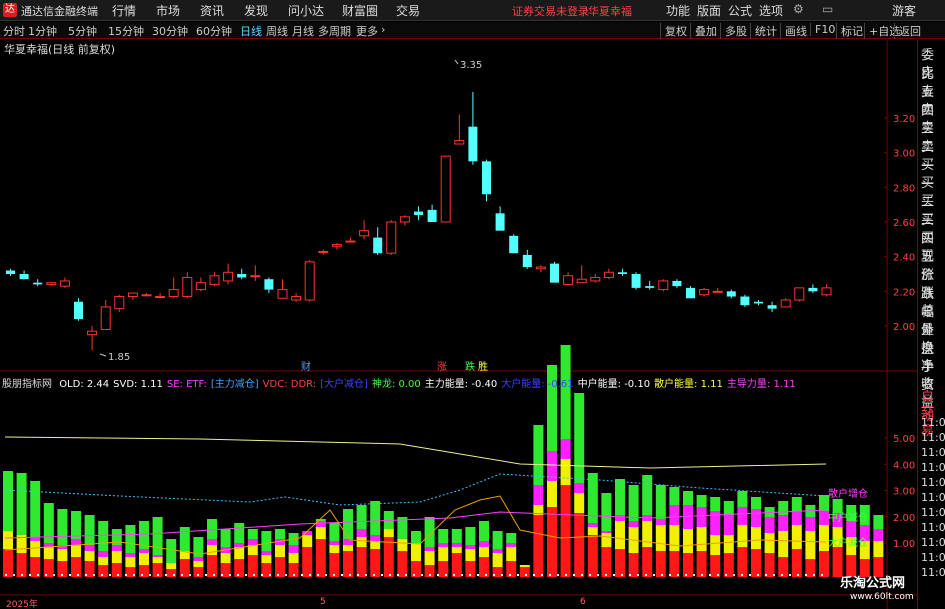 This screenshot has width=945, height=609. I want to click on btn-mark: 标记, so click(849, 31).